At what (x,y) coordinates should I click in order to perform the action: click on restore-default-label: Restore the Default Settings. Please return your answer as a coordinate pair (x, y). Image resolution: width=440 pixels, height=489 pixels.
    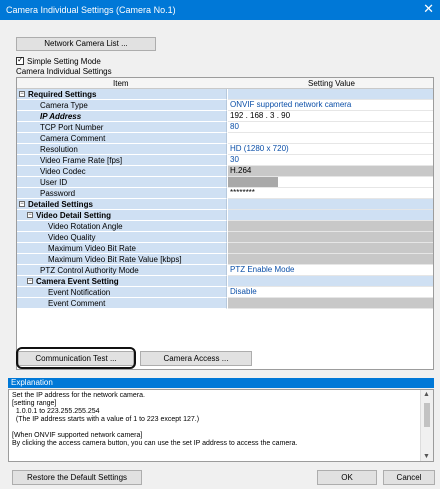
    Looking at the image, I should click on (77, 477).